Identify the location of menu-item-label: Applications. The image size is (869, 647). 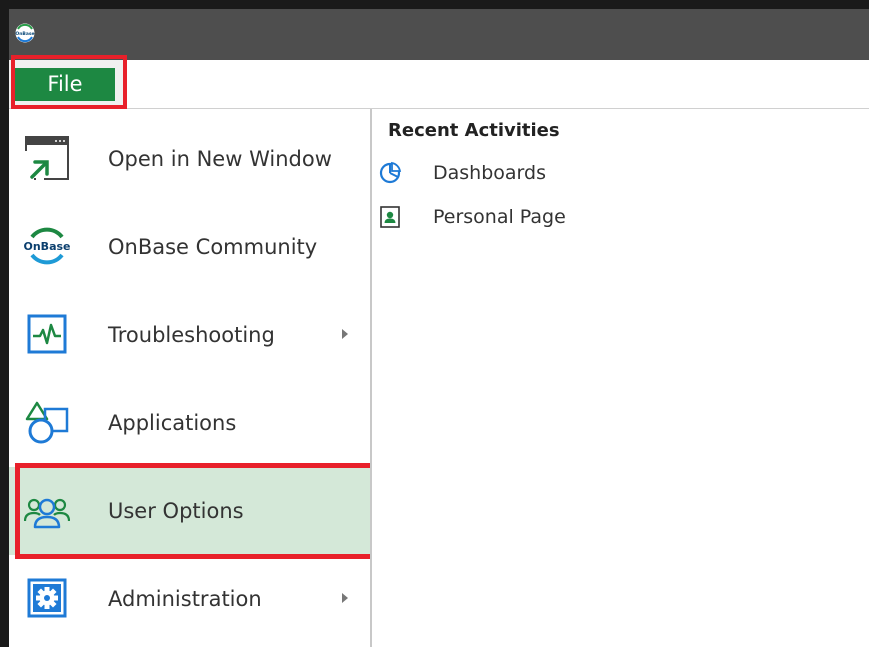
(172, 423).